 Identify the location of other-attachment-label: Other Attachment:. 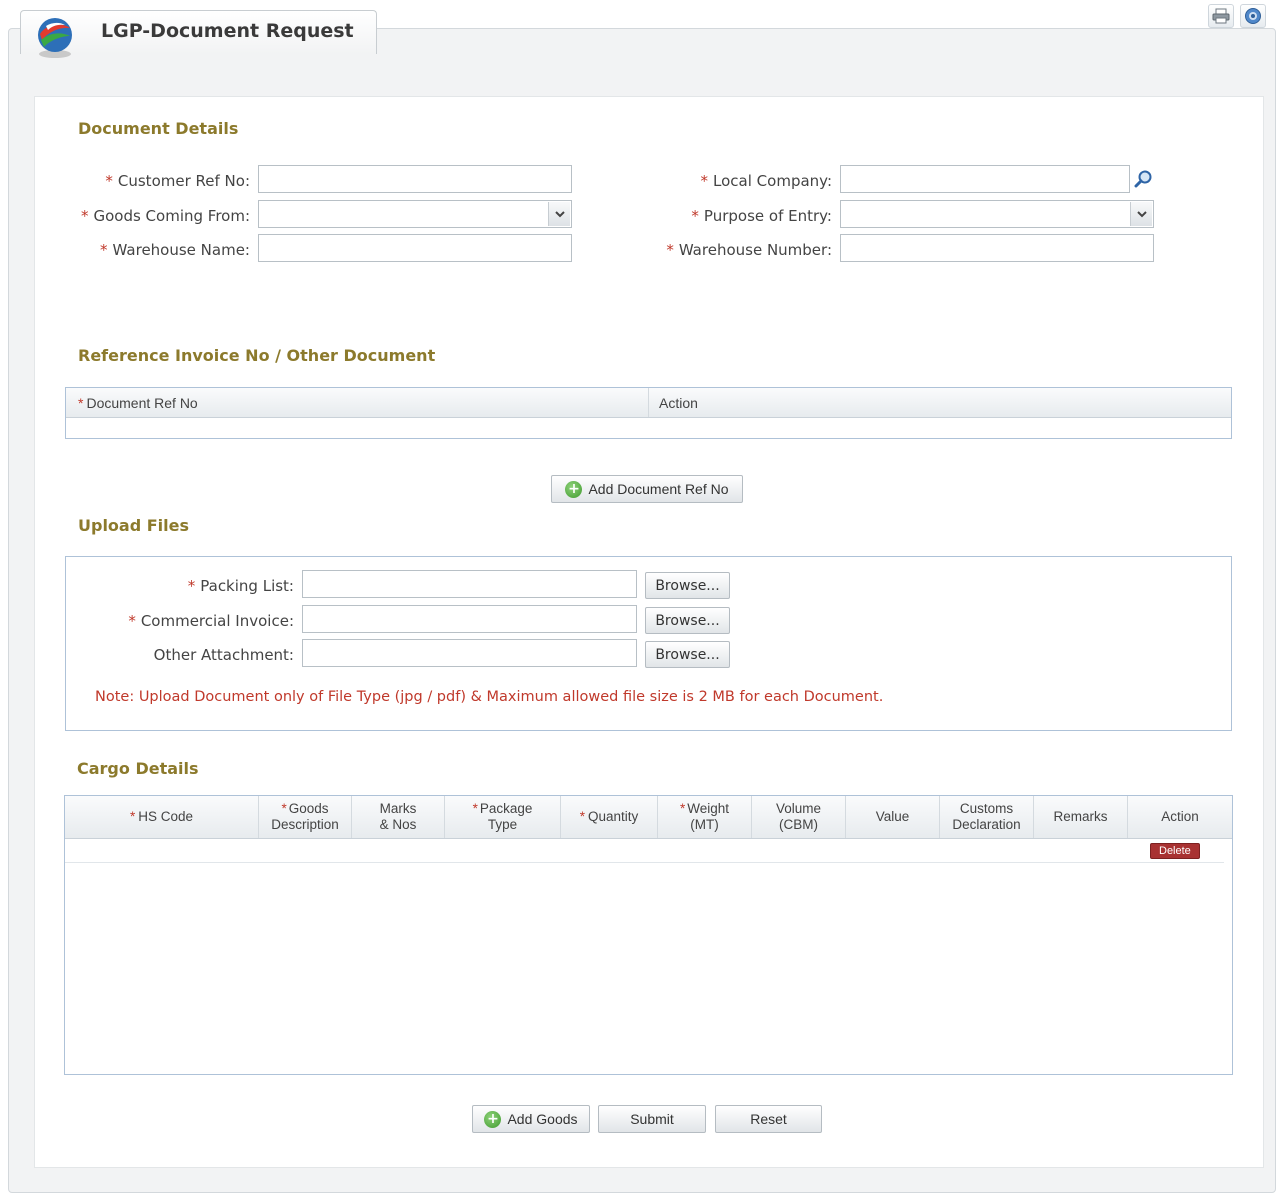
(223, 655).